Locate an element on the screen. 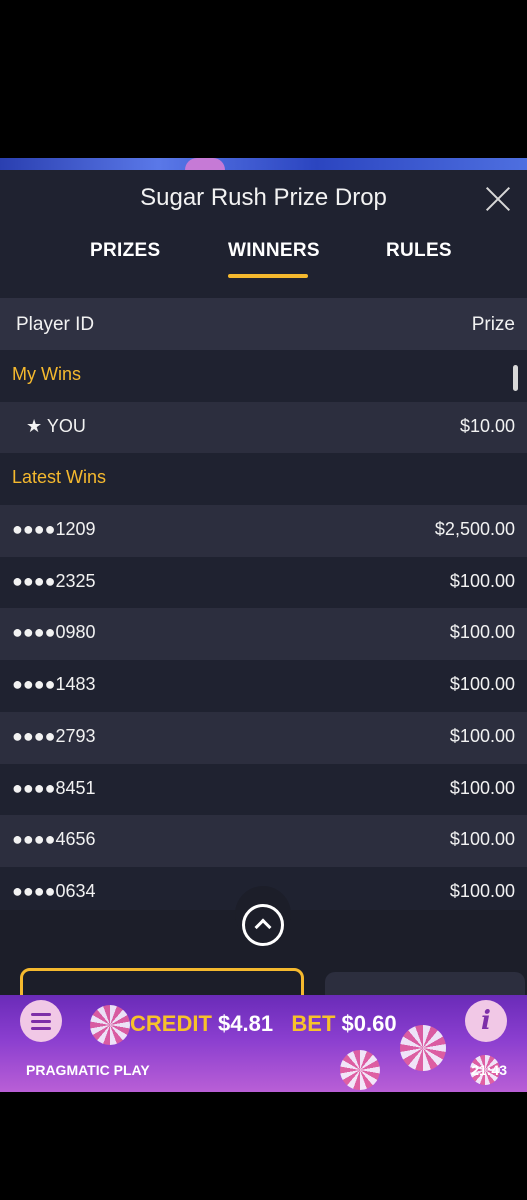 Image resolution: width=527 pixels, height=1200 pixels. bet-value: $0.60 is located at coordinates (369, 1023).